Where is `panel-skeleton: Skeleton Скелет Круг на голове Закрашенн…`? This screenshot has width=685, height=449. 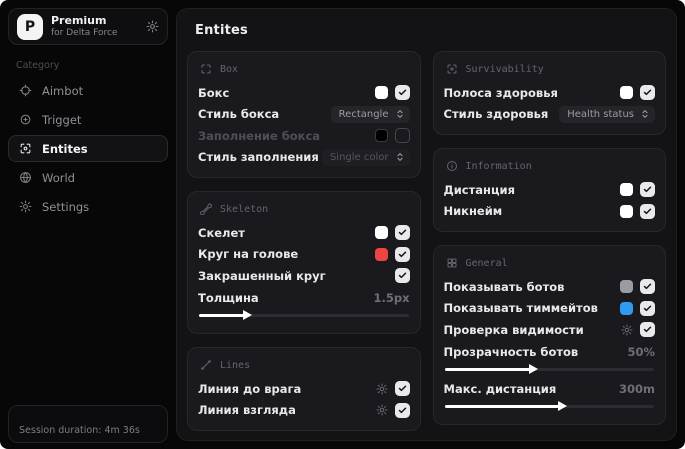
panel-skeleton: Skeleton Скелет Круг на голове Закрашенн… is located at coordinates (304, 262).